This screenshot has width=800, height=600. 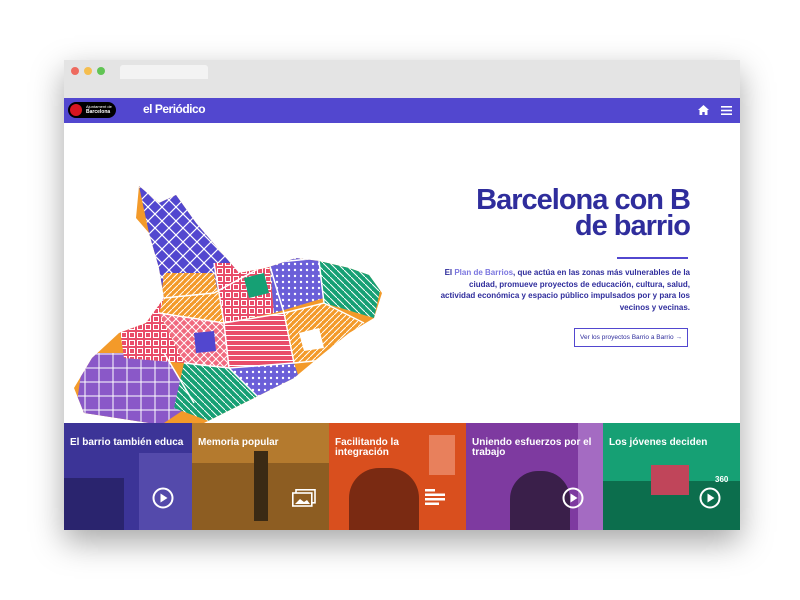 I want to click on maximize-window-button, so click(x=101, y=71).